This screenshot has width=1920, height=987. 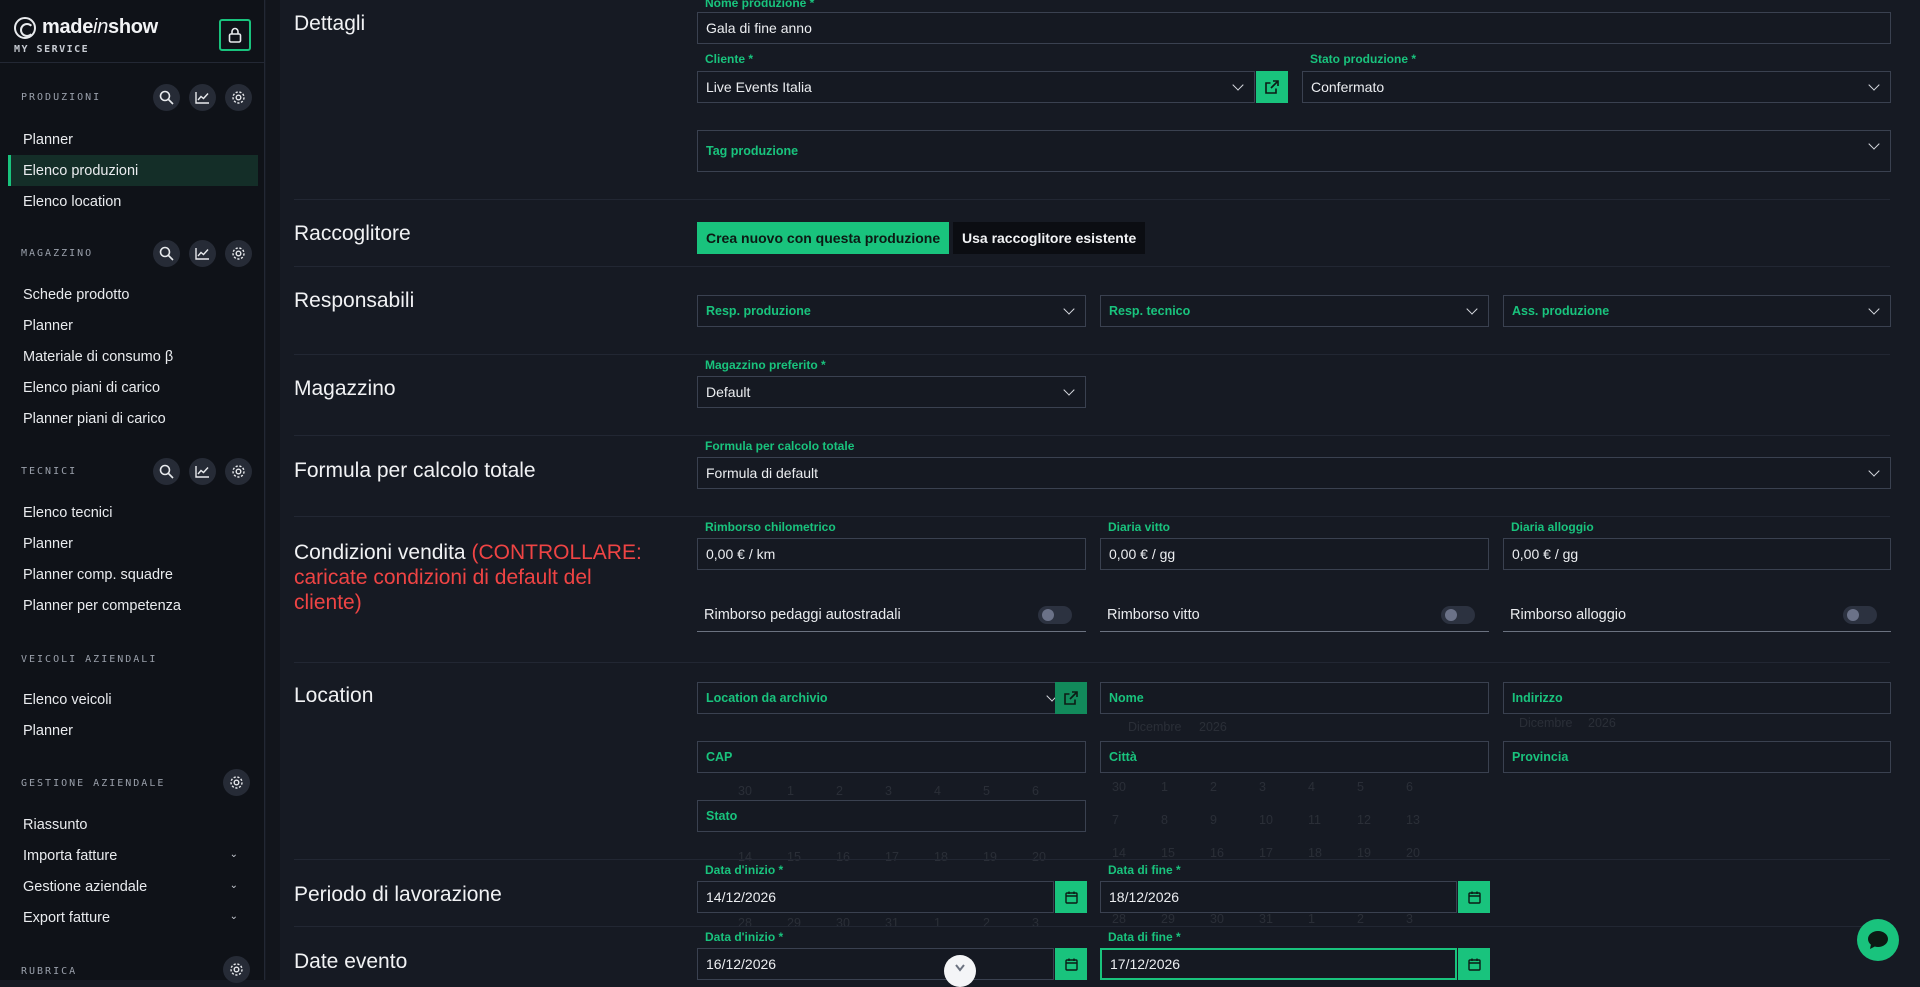 What do you see at coordinates (823, 238) in the screenshot?
I see `crea-raccoglitore-button: Crea nuovo con questa produzione` at bounding box center [823, 238].